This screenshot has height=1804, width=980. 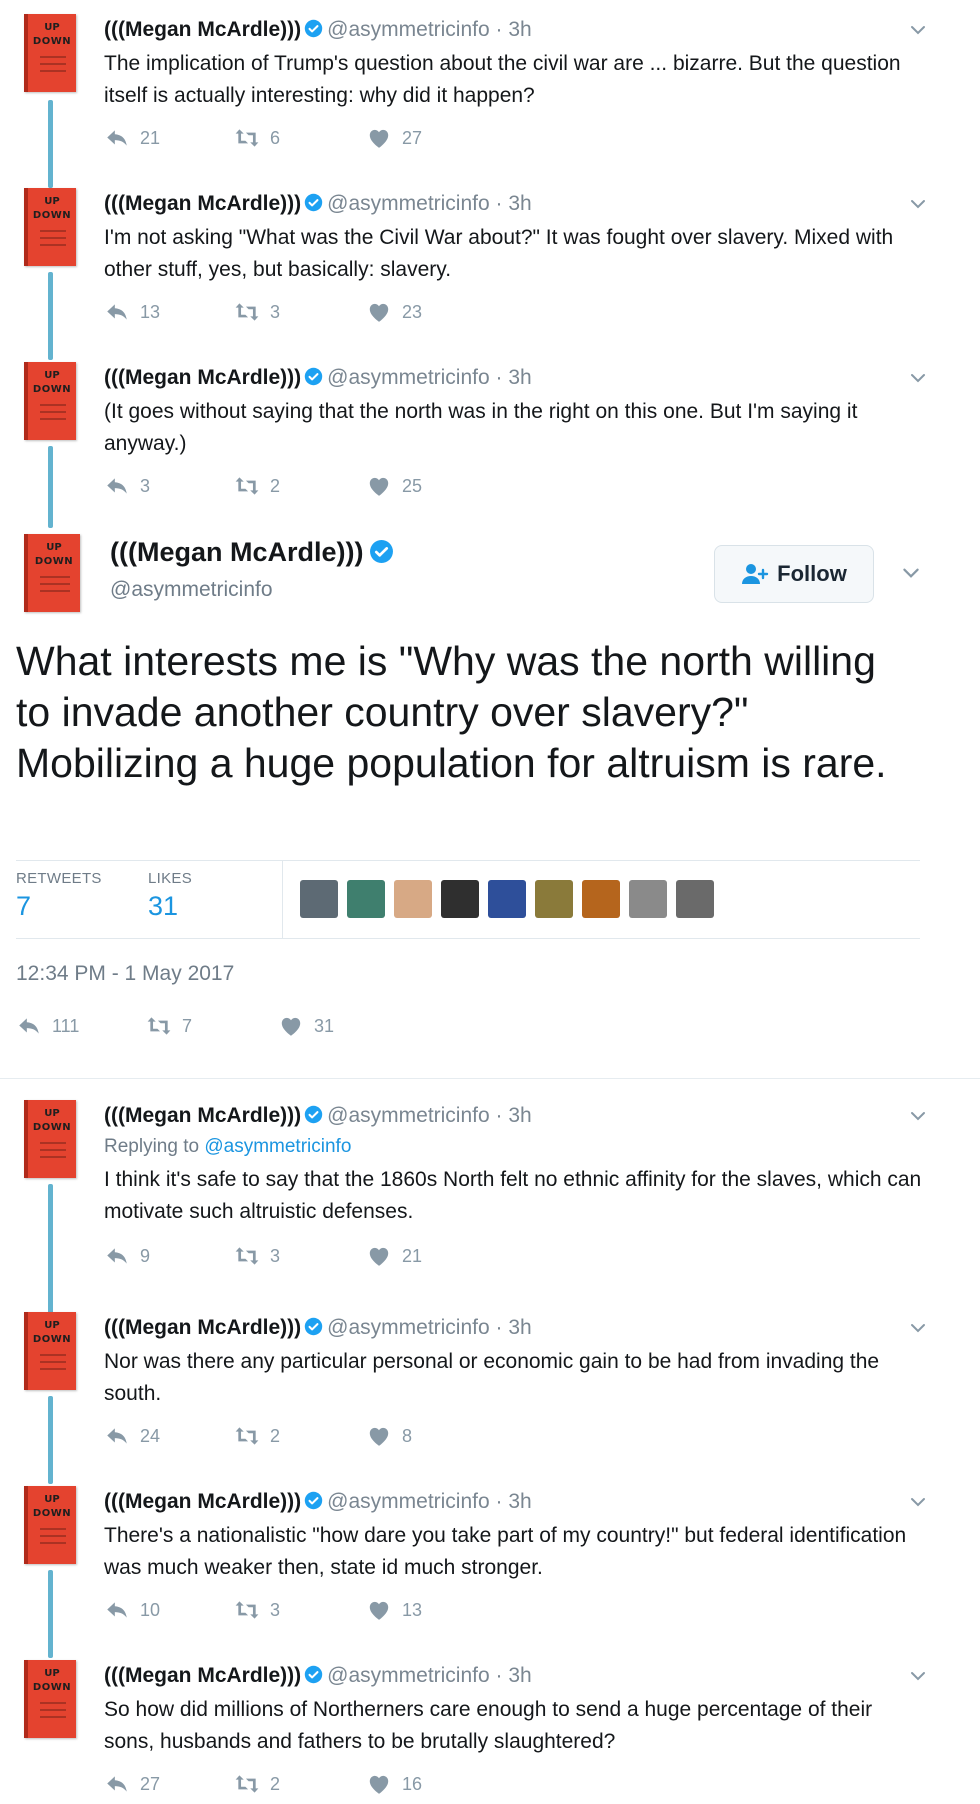 I want to click on reply-button: 27, so click(x=132, y=1784).